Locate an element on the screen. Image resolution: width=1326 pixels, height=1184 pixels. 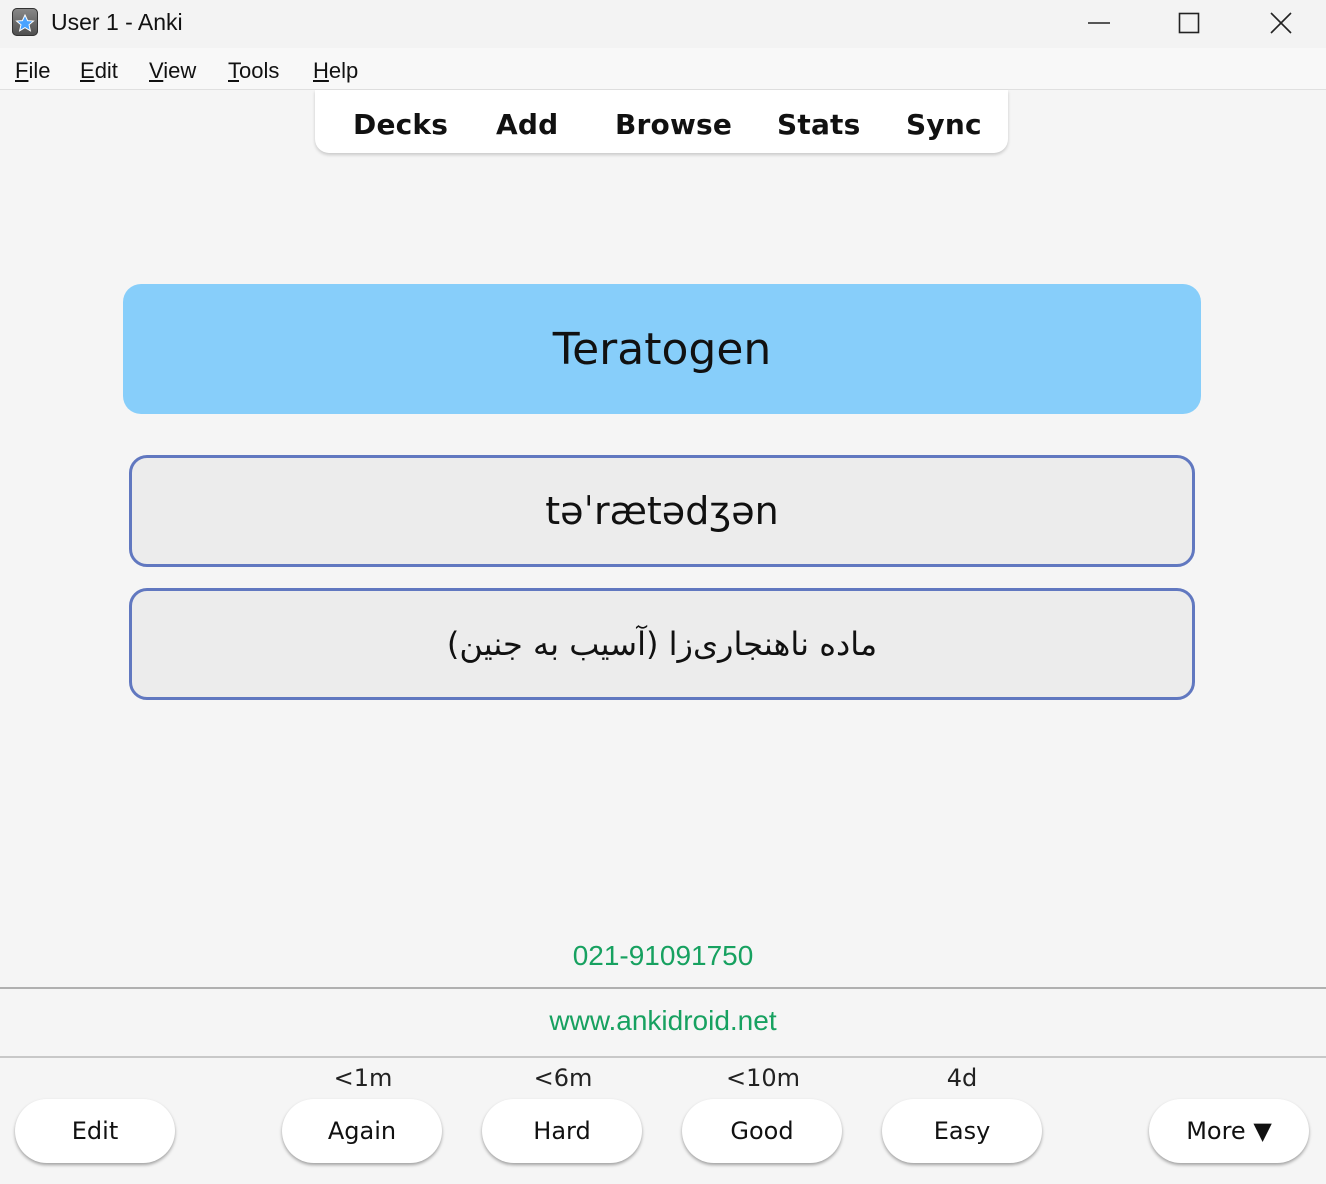
website-link: www.ankidroid.net is located at coordinates (663, 1021).